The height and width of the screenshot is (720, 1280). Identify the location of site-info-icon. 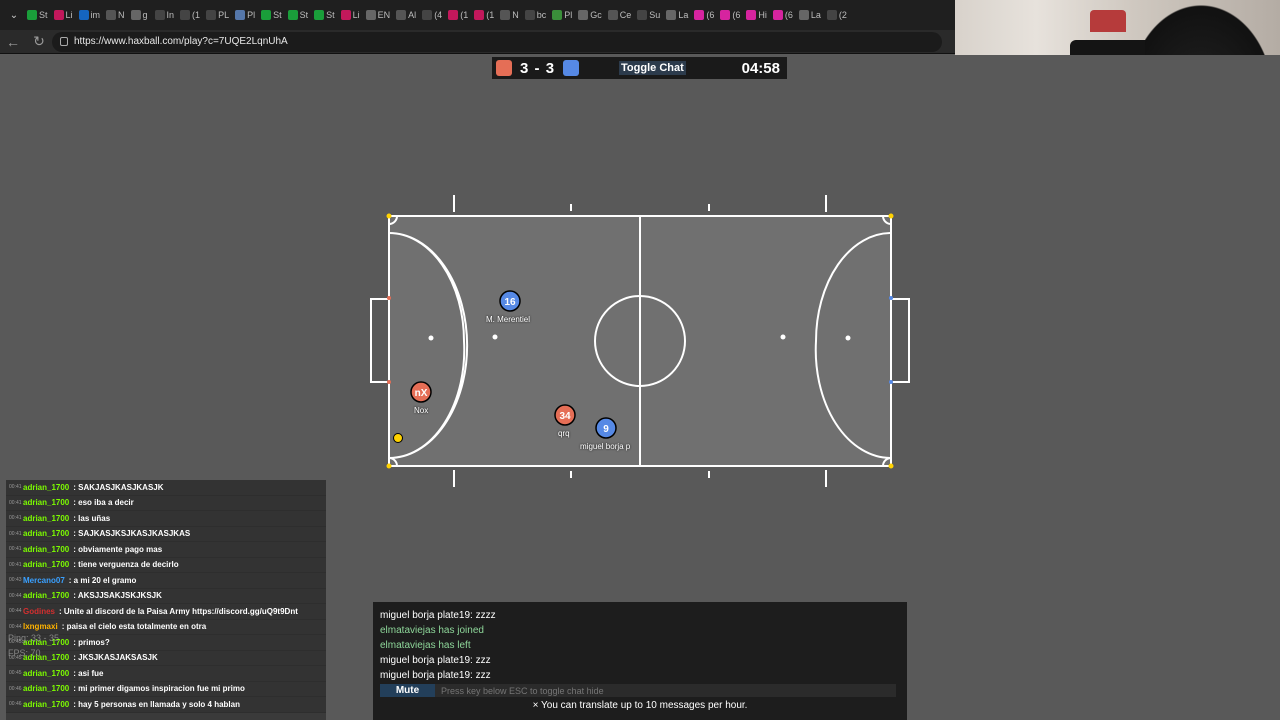
(64, 41).